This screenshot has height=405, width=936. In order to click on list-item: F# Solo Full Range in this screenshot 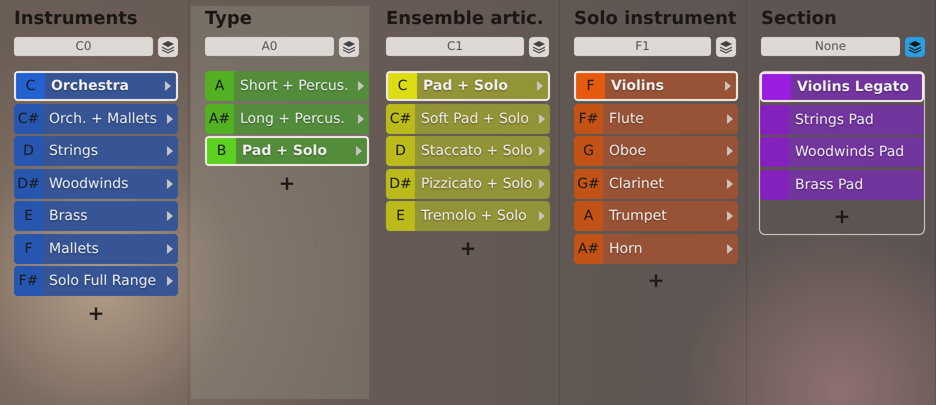, I will do `click(96, 281)`.